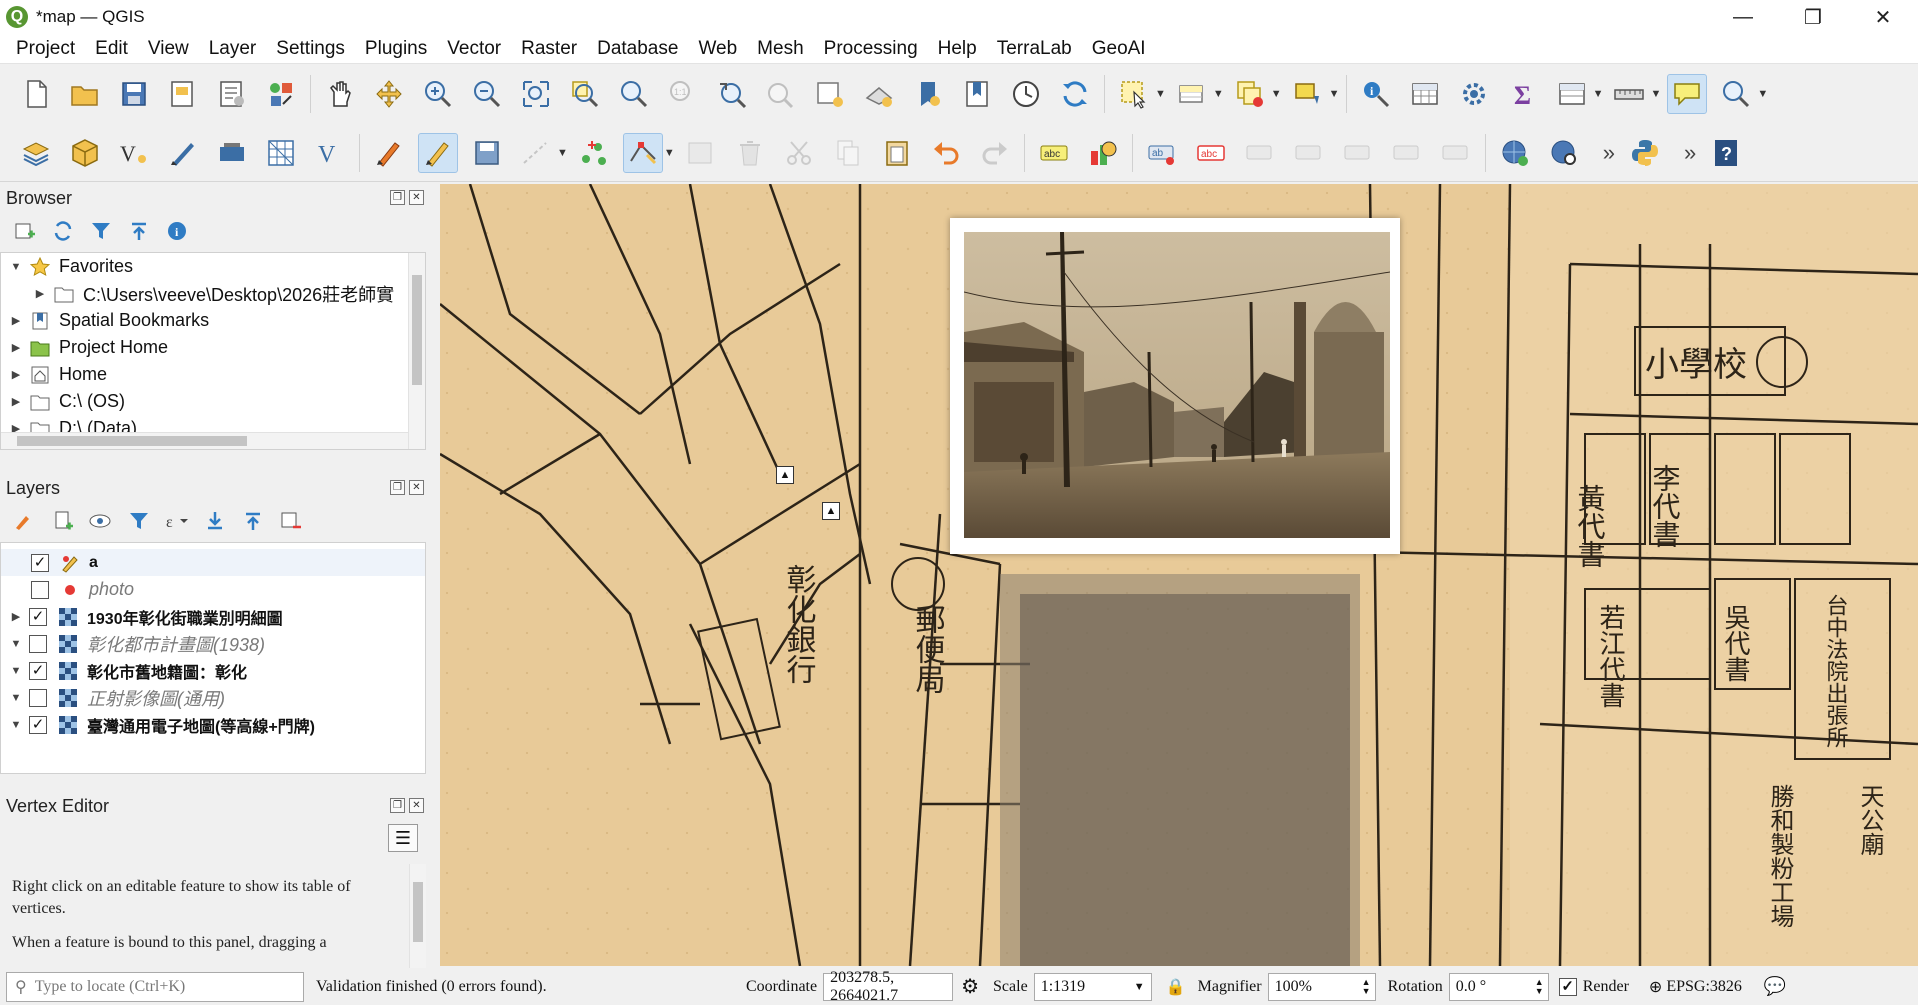 The width and height of the screenshot is (1918, 1005). What do you see at coordinates (213, 293) in the screenshot?
I see `browser-item-desktop-folder: ▶ C:\Users\veeve\Desktop\2026莊老師實` at bounding box center [213, 293].